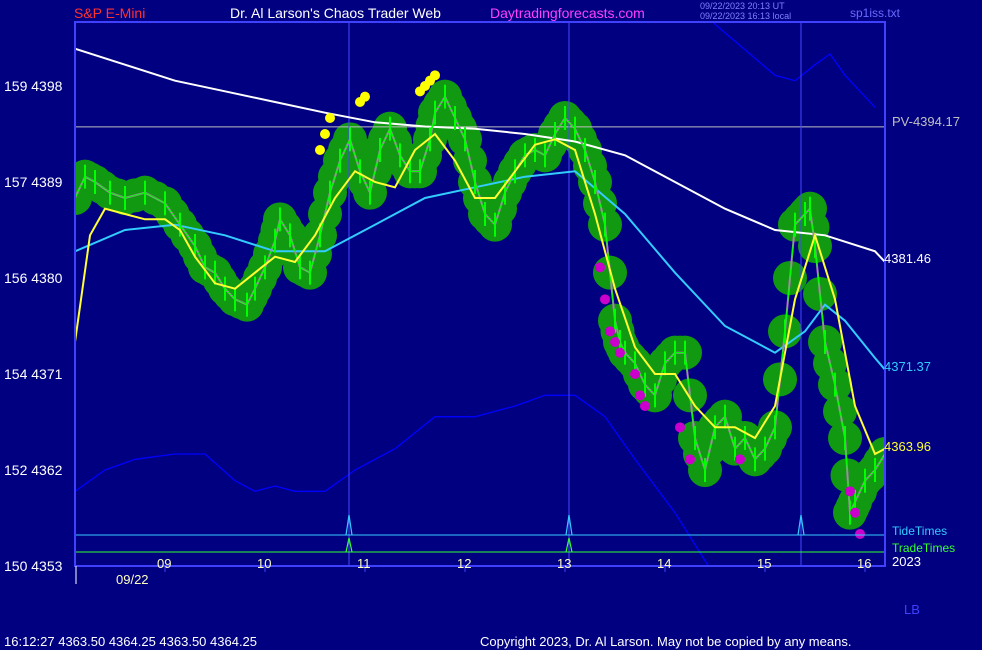 Image resolution: width=982 pixels, height=650 pixels. Describe the element at coordinates (920, 531) in the screenshot. I see `legend-tide: TideTimes` at that location.